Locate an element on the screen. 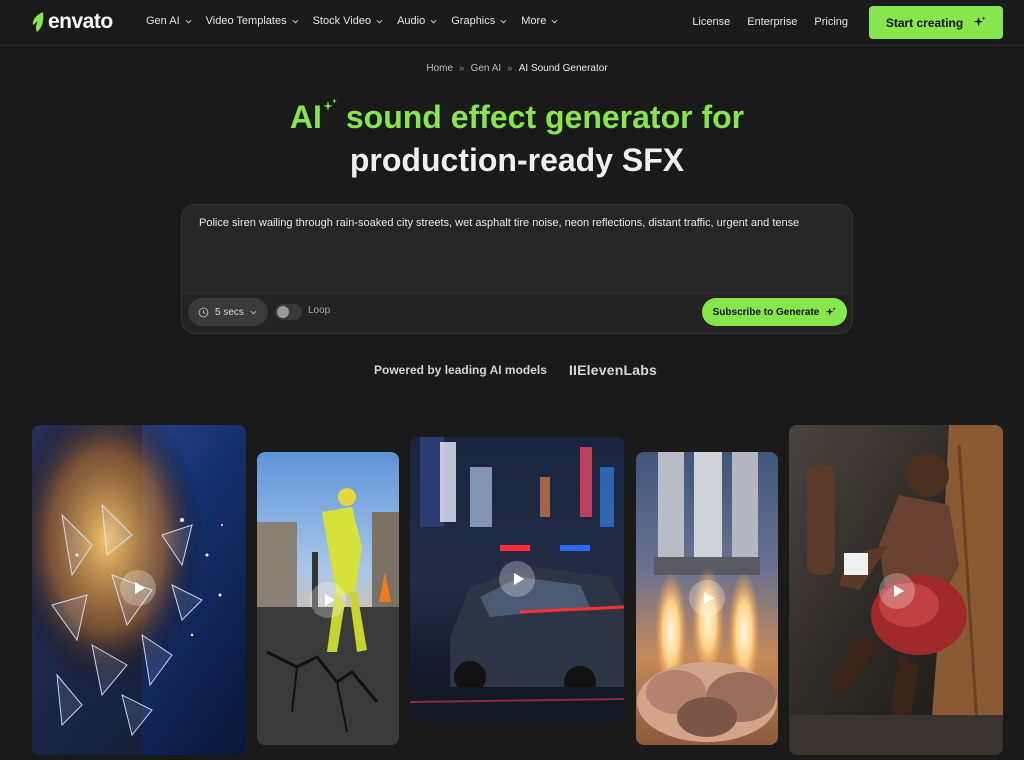 The image size is (1024, 760). menu-label: Stock Video is located at coordinates (342, 21).